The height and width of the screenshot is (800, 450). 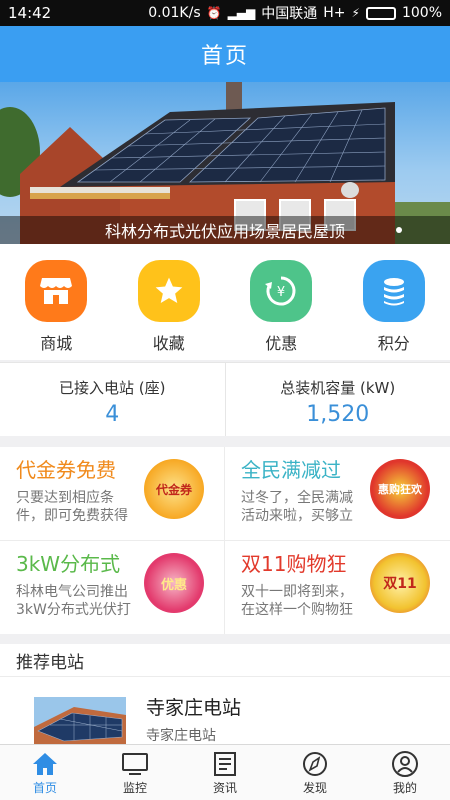 What do you see at coordinates (393, 343) in the screenshot?
I see `quick-item-label: 积分` at bounding box center [393, 343].